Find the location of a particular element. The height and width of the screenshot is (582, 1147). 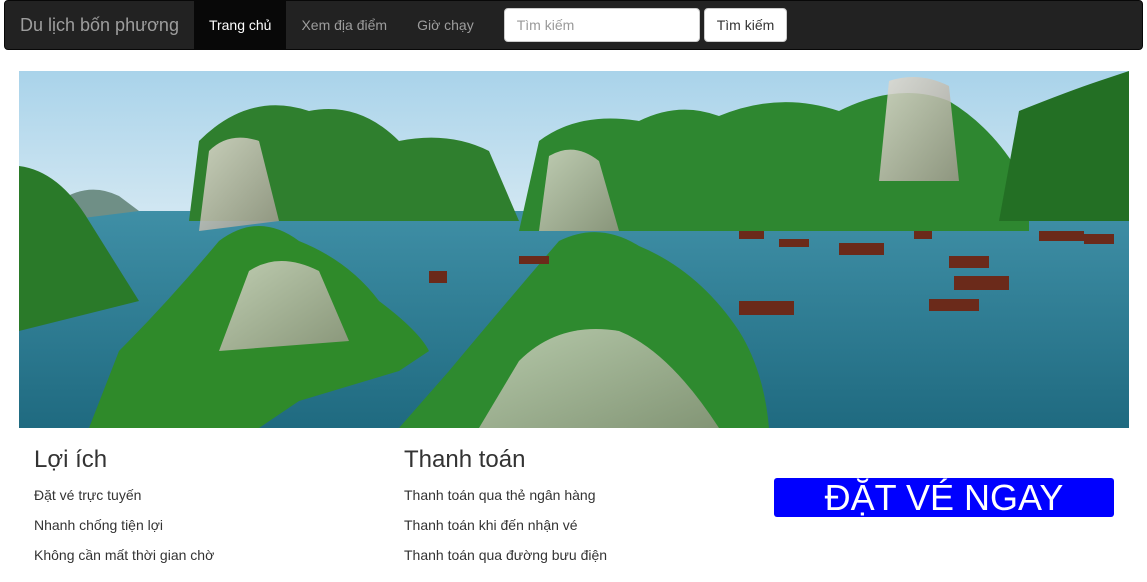

payment-item: Thanh toán khi đến nhận vé is located at coordinates (491, 525).